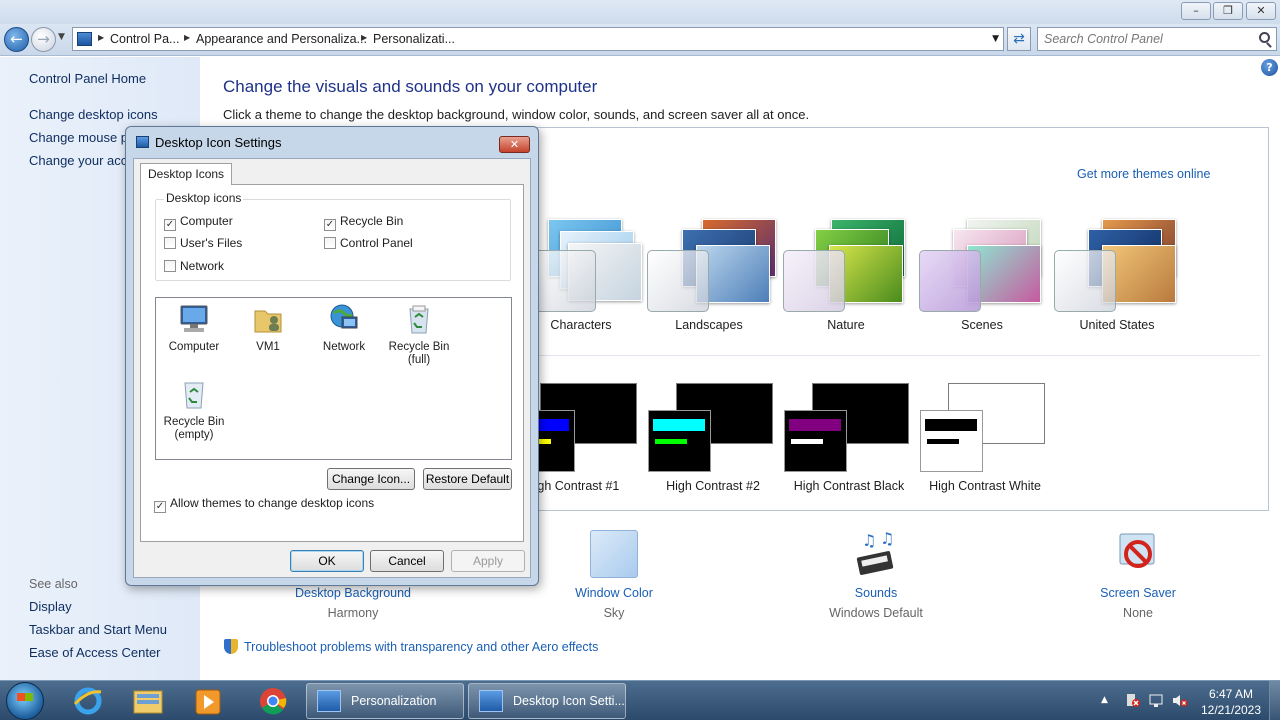 The height and width of the screenshot is (720, 1280). Describe the element at coordinates (1261, 11) in the screenshot. I see `close-button: ✕` at that location.